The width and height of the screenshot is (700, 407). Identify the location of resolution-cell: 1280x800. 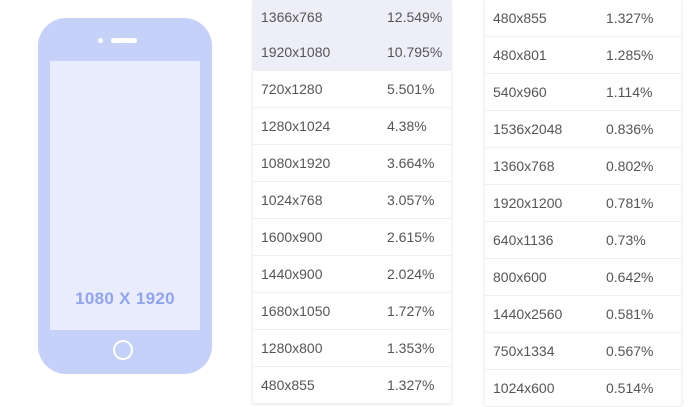
(292, 348).